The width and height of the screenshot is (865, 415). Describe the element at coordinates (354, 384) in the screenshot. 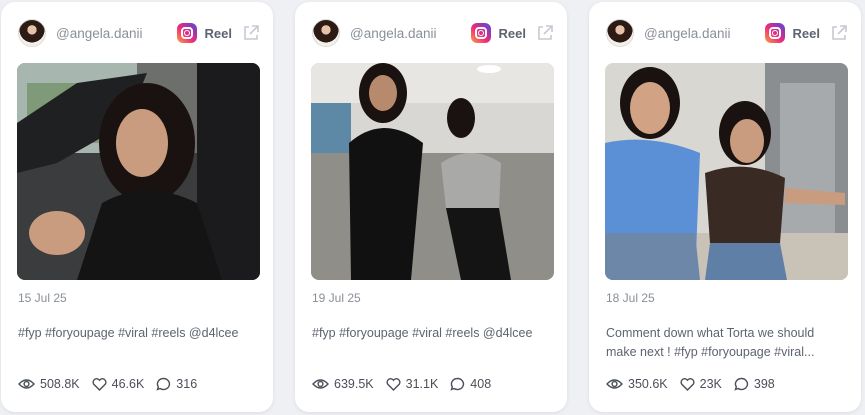

I see `views-count: 639.5K` at that location.